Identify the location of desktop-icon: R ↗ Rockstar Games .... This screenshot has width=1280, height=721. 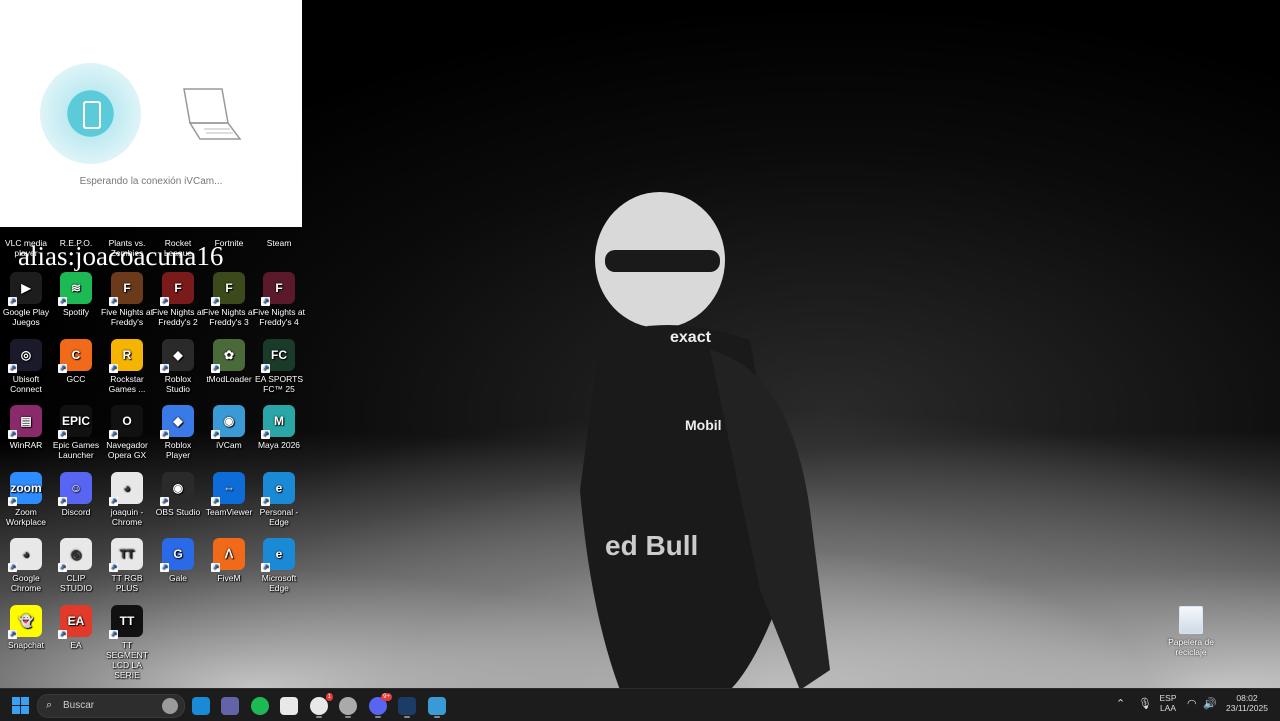
(127, 366).